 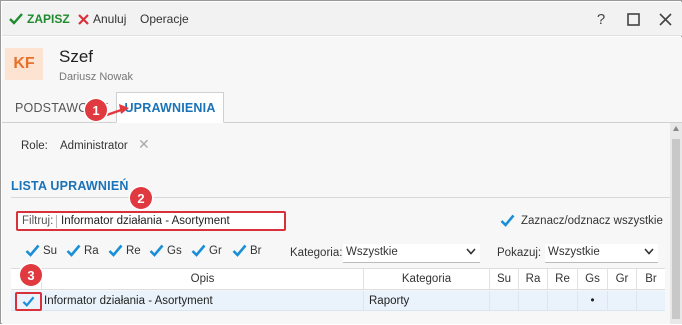 I want to click on annotation-badge-2: 2, so click(x=141, y=198).